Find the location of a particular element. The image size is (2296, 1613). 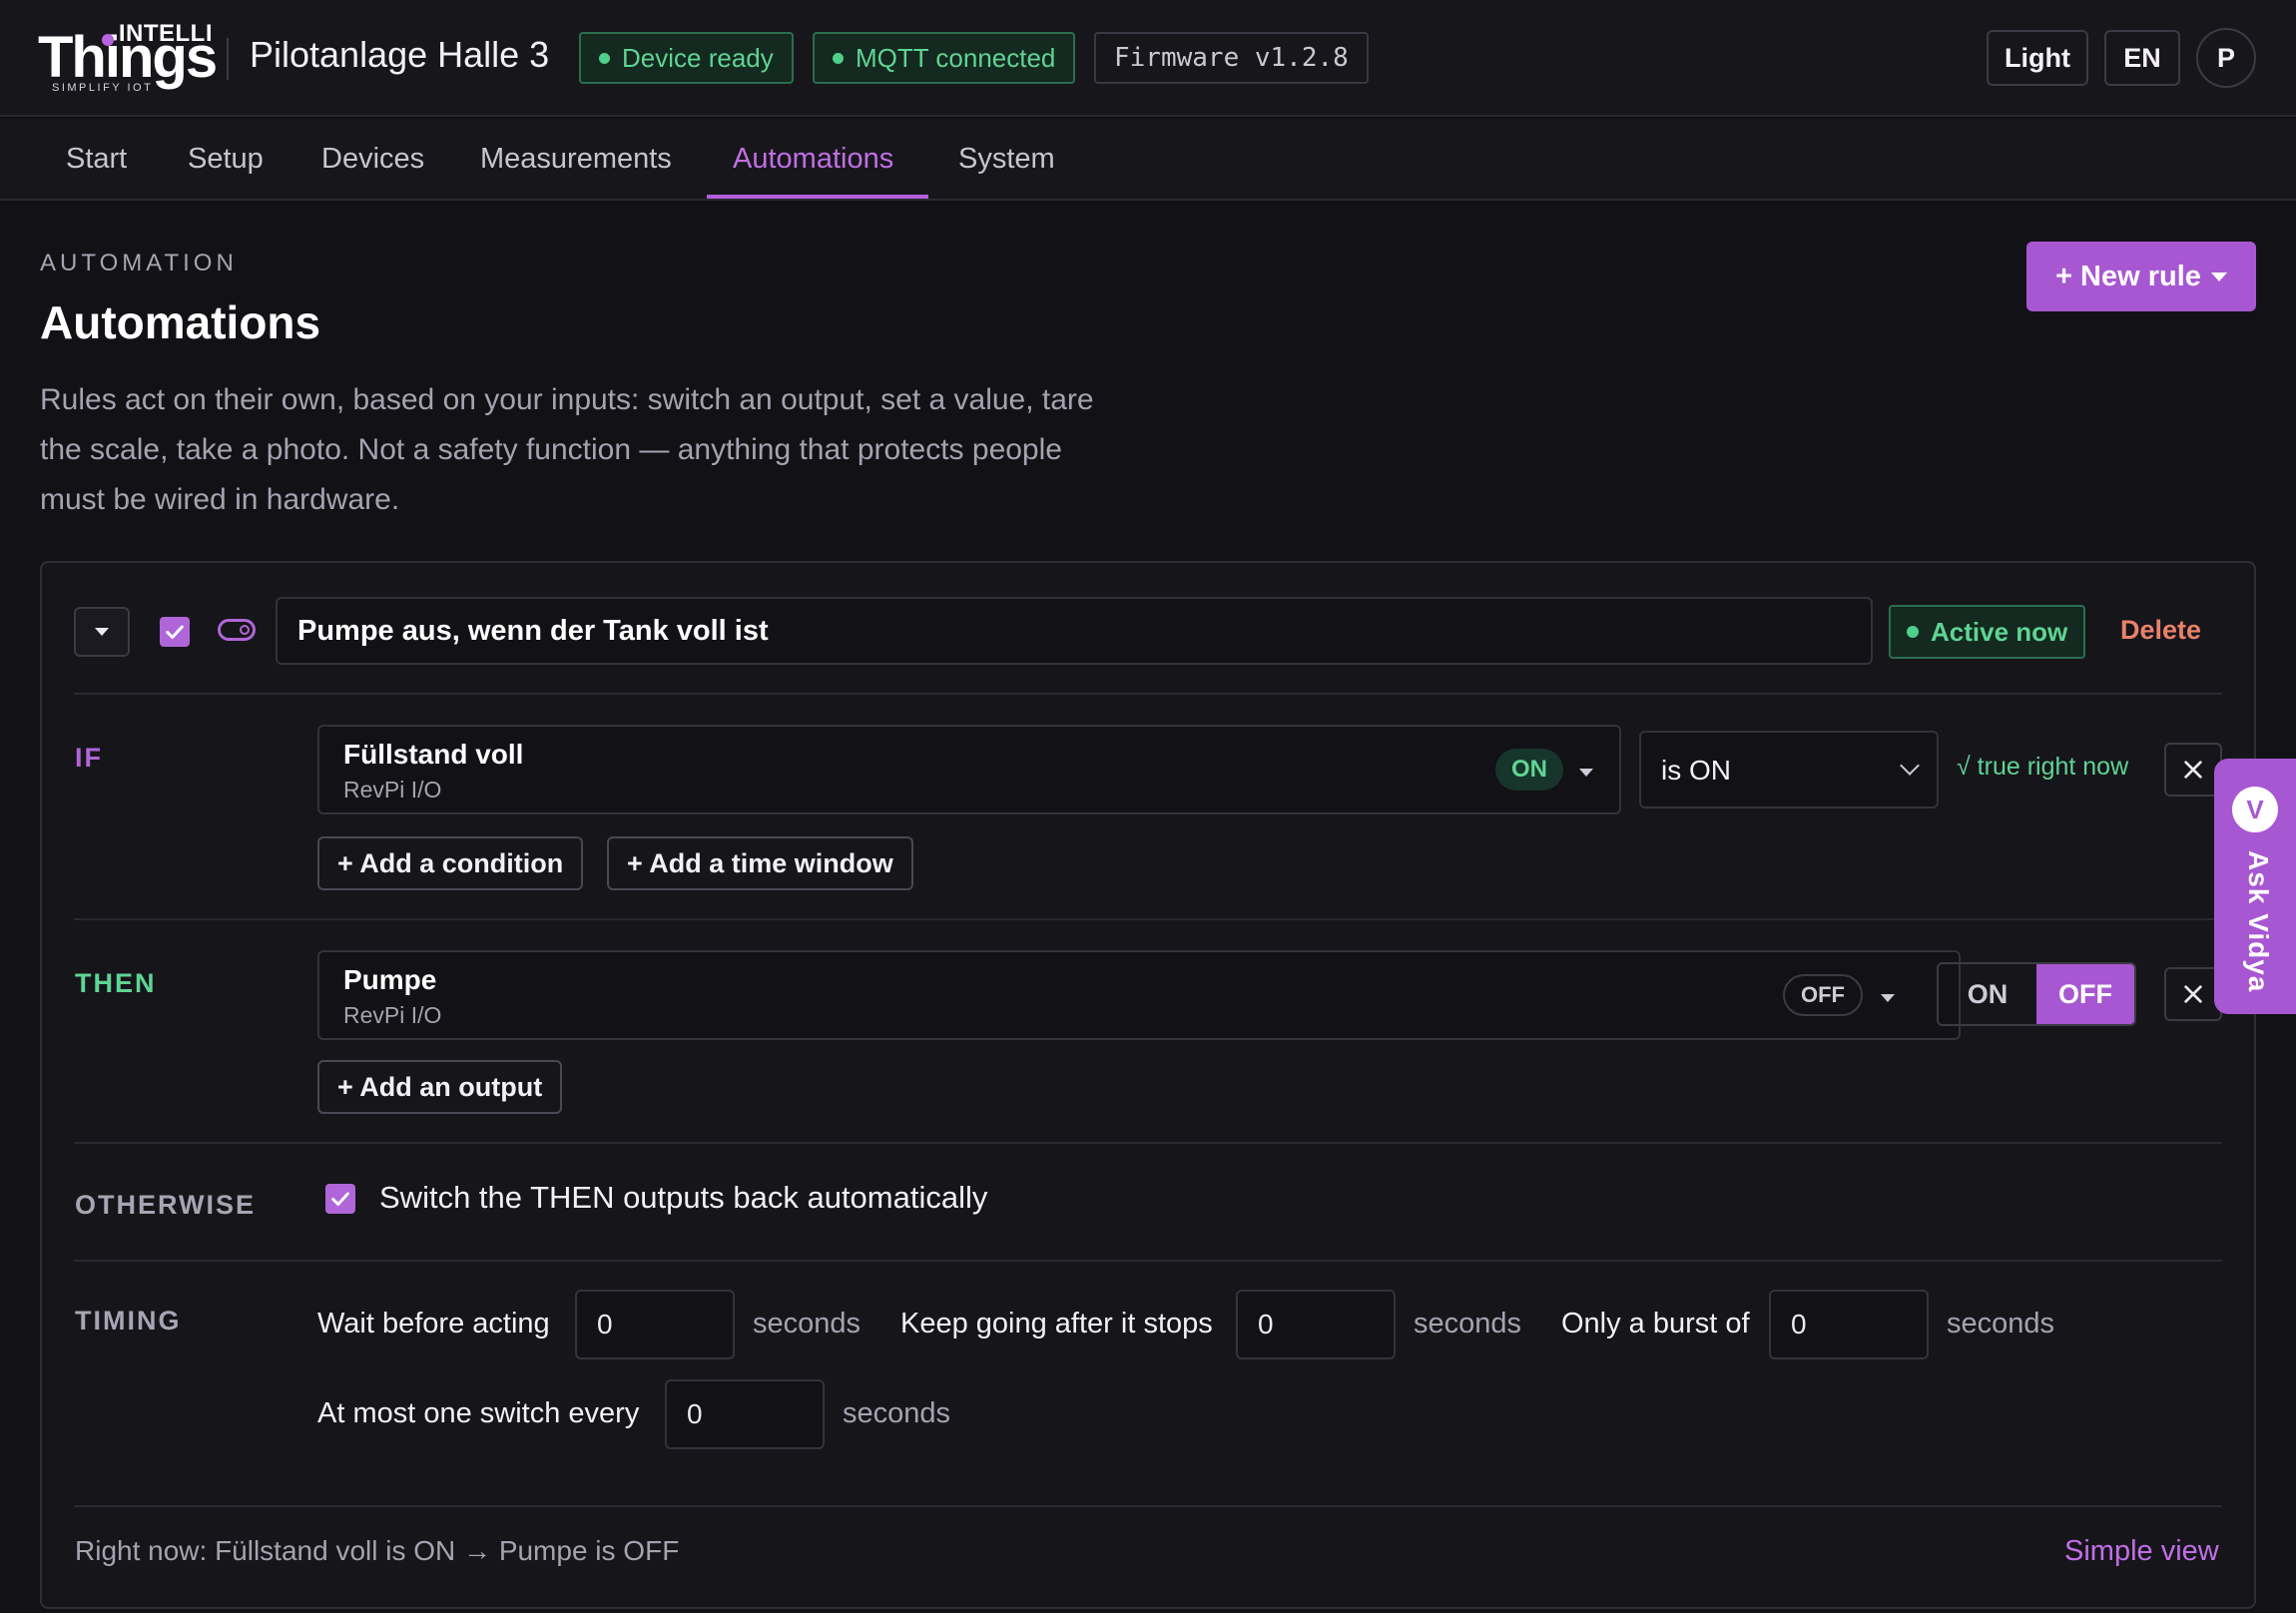

otherwise-checkbox is located at coordinates (340, 1199).